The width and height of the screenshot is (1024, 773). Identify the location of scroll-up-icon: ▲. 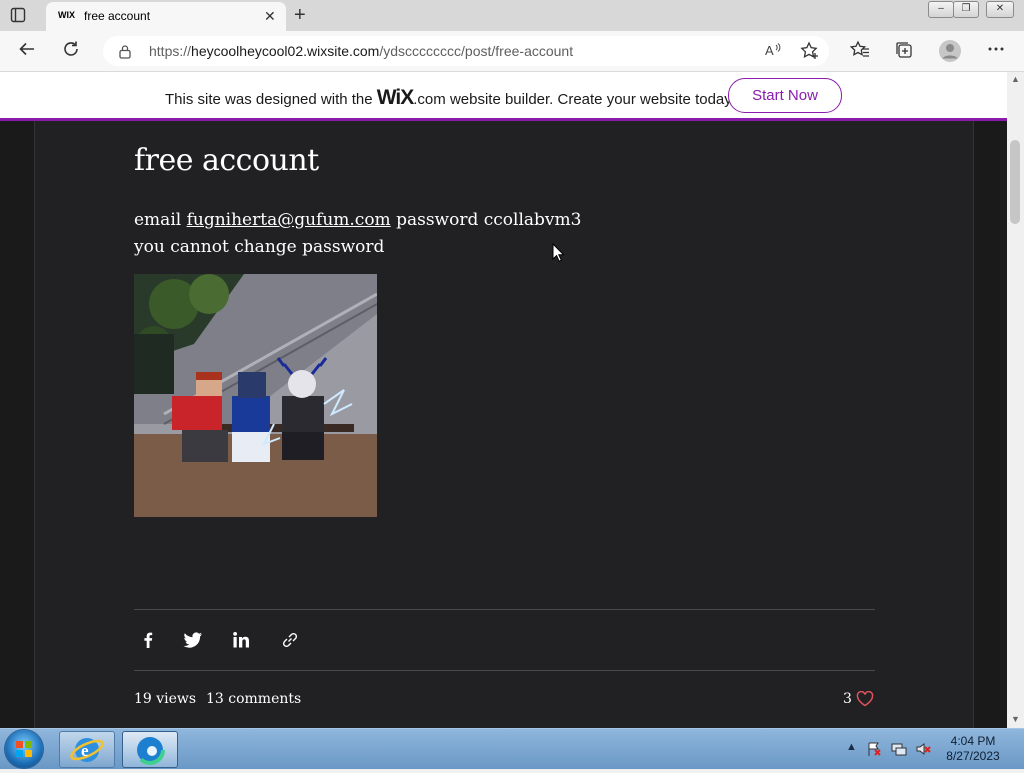
(1015, 79).